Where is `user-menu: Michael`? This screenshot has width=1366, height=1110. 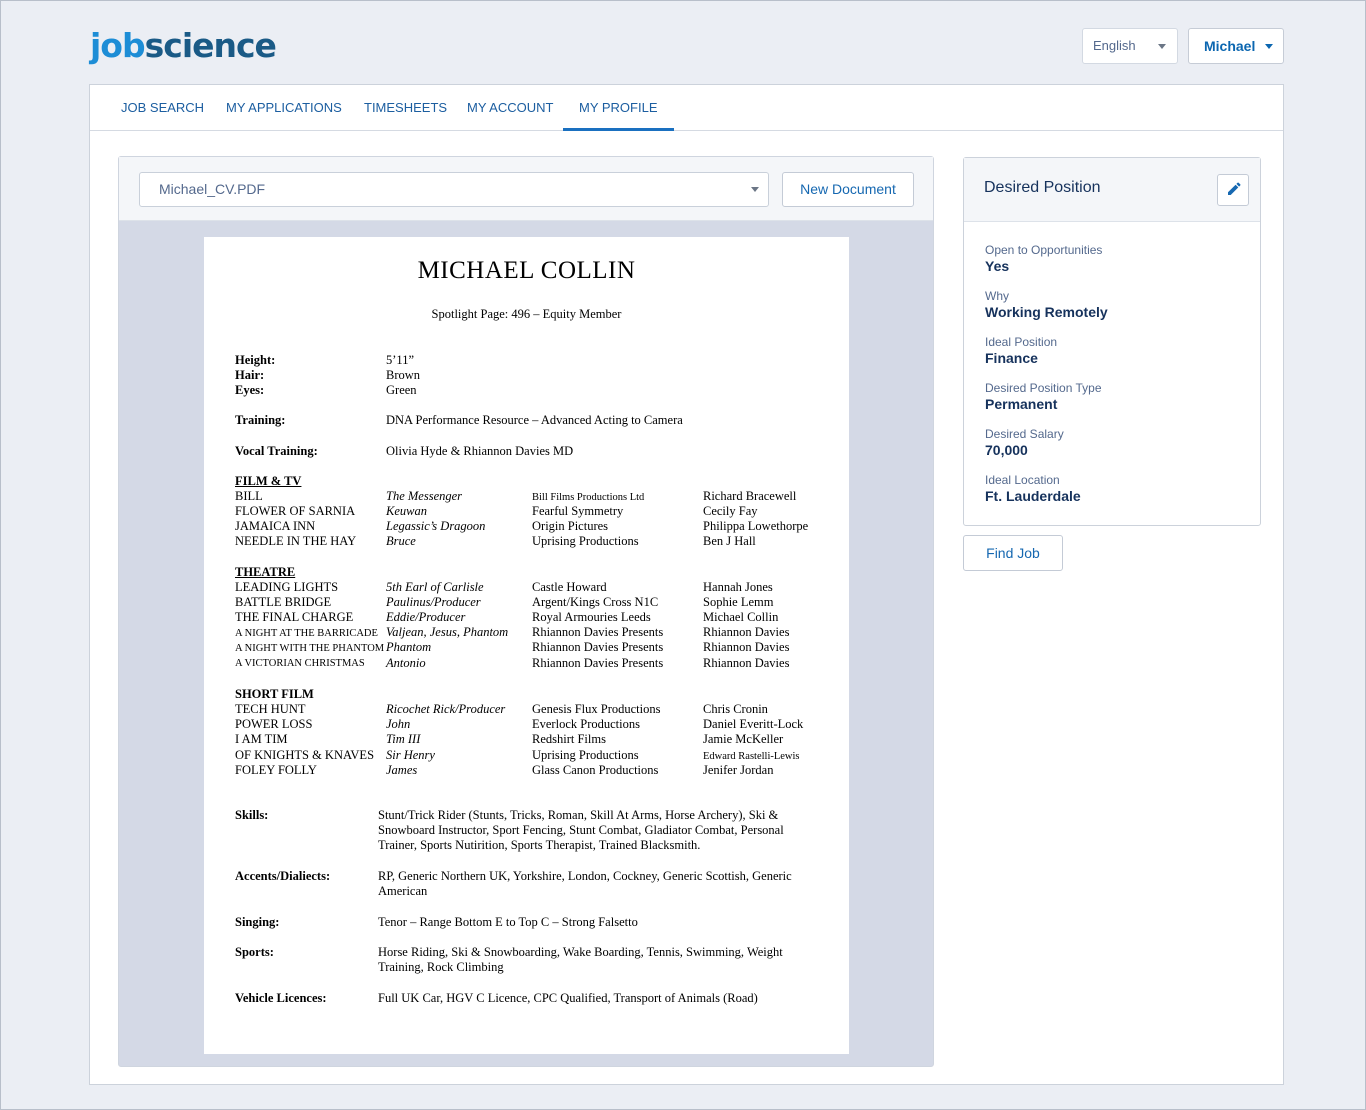
user-menu: Michael is located at coordinates (1236, 46).